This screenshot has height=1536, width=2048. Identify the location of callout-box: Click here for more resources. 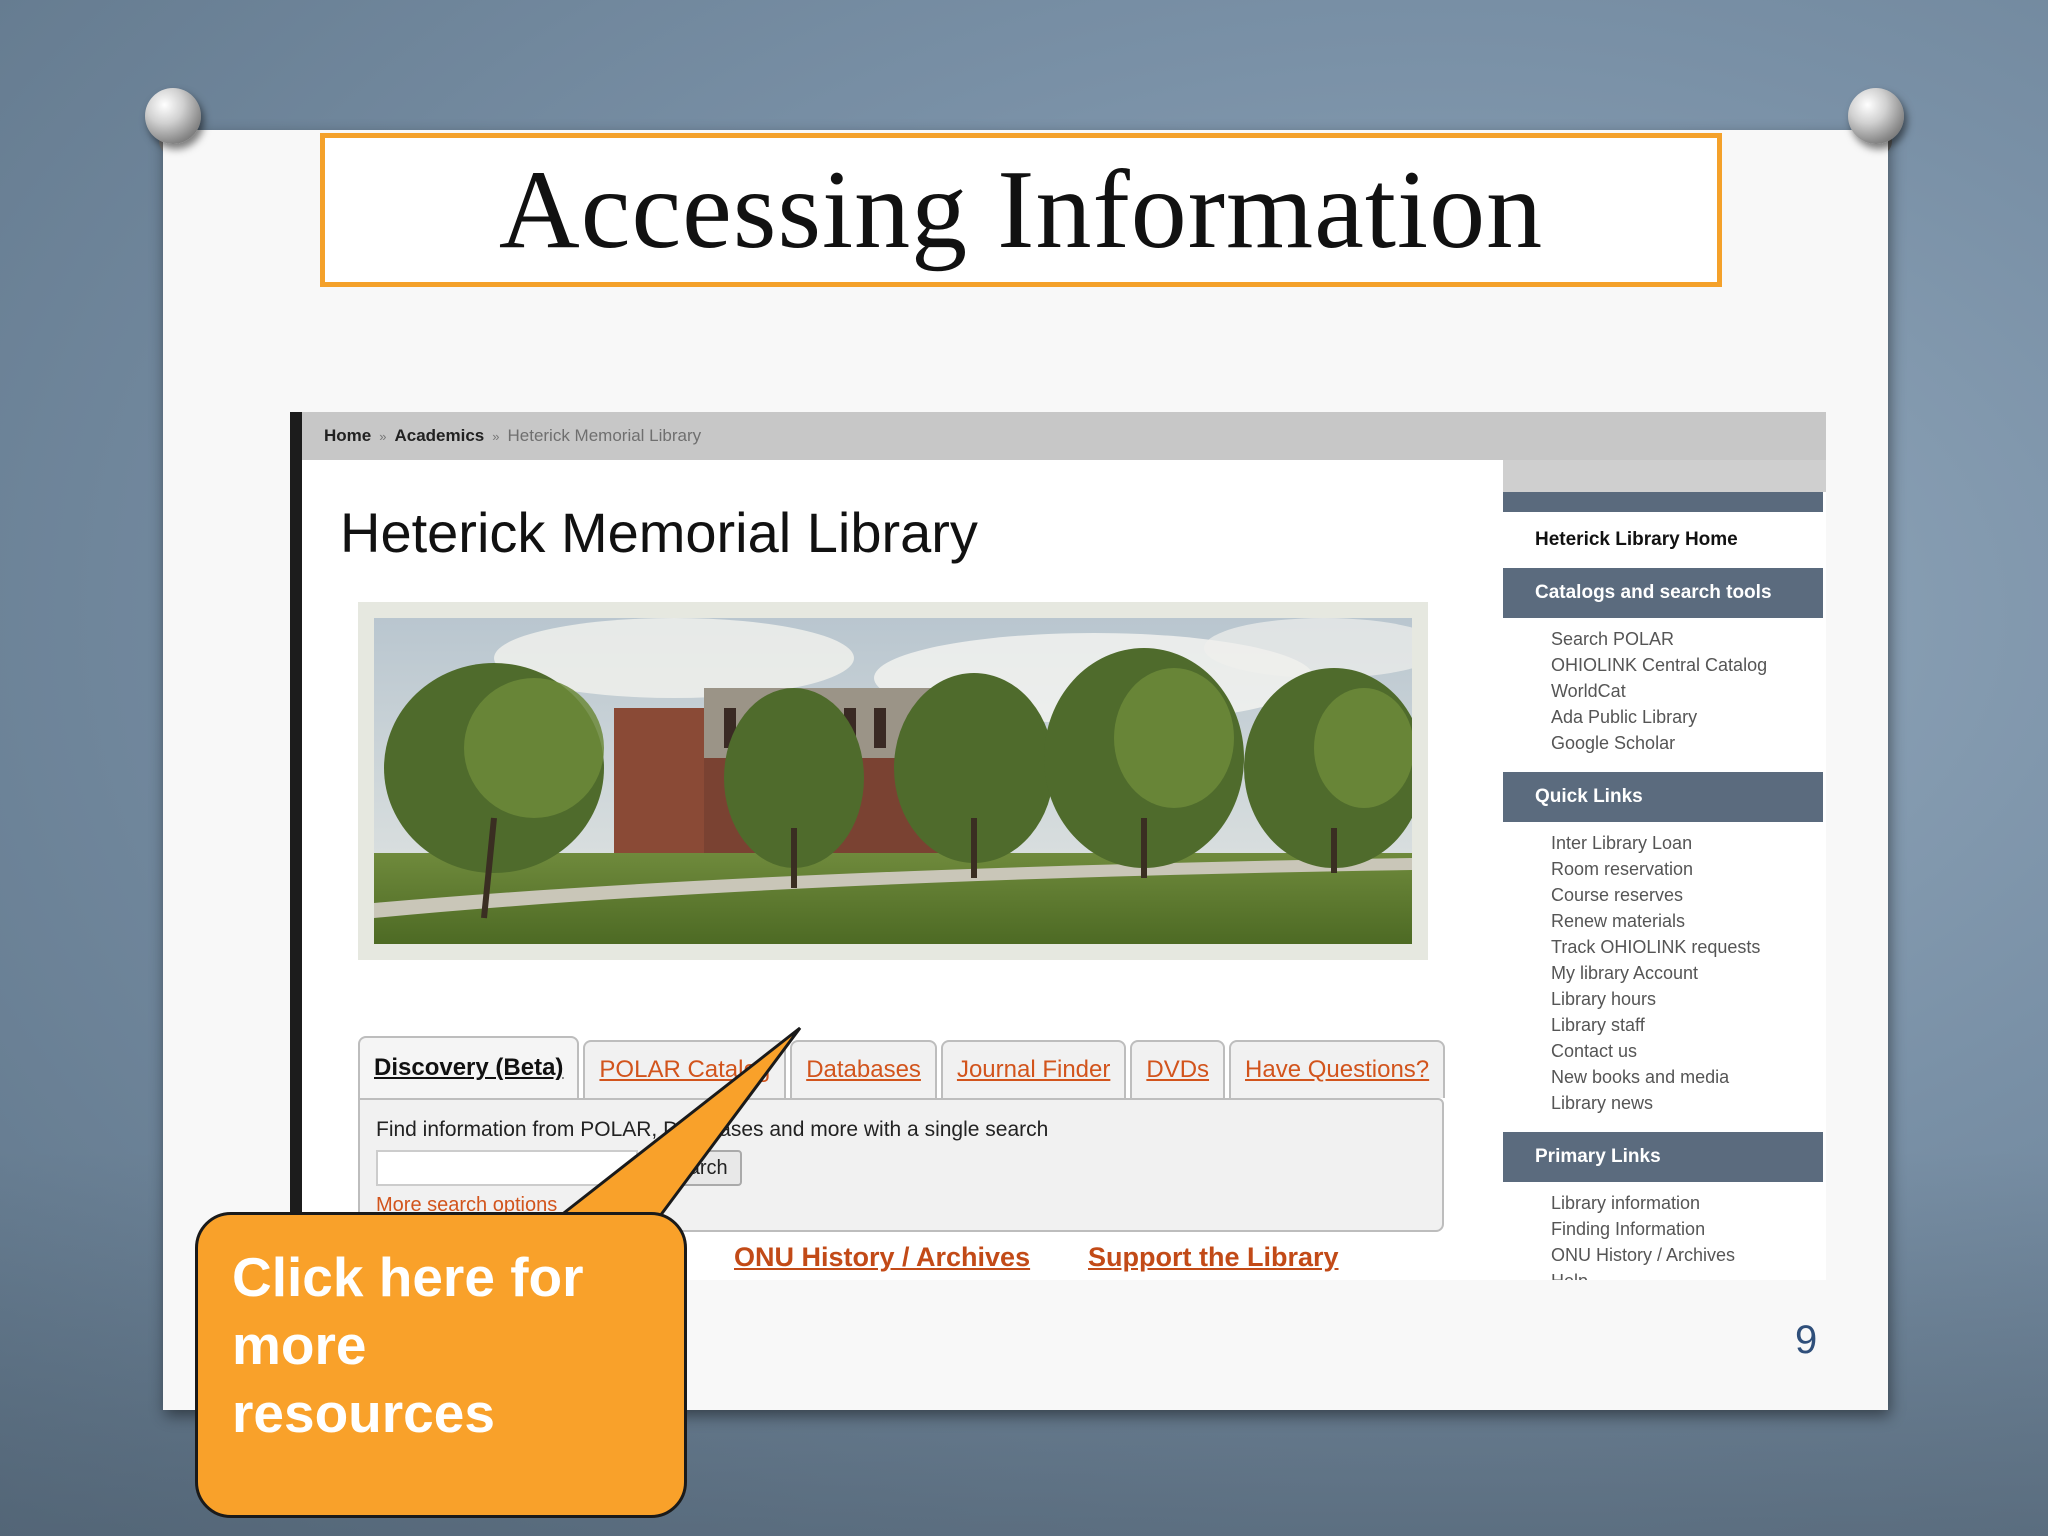
(441, 1365).